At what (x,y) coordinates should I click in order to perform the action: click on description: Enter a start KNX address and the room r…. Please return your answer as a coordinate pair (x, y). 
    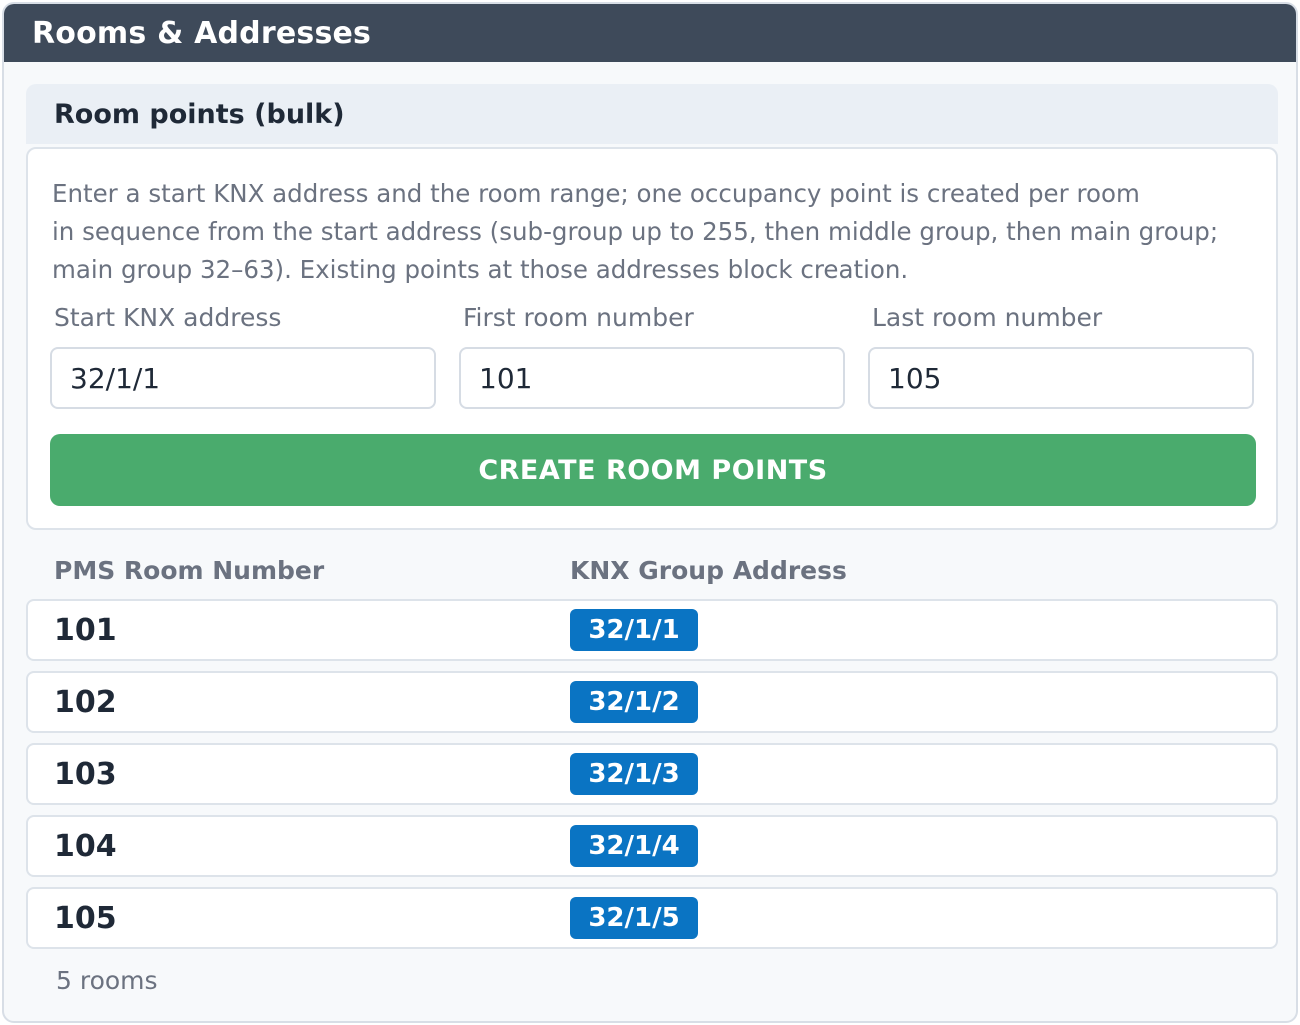
    Looking at the image, I should click on (652, 232).